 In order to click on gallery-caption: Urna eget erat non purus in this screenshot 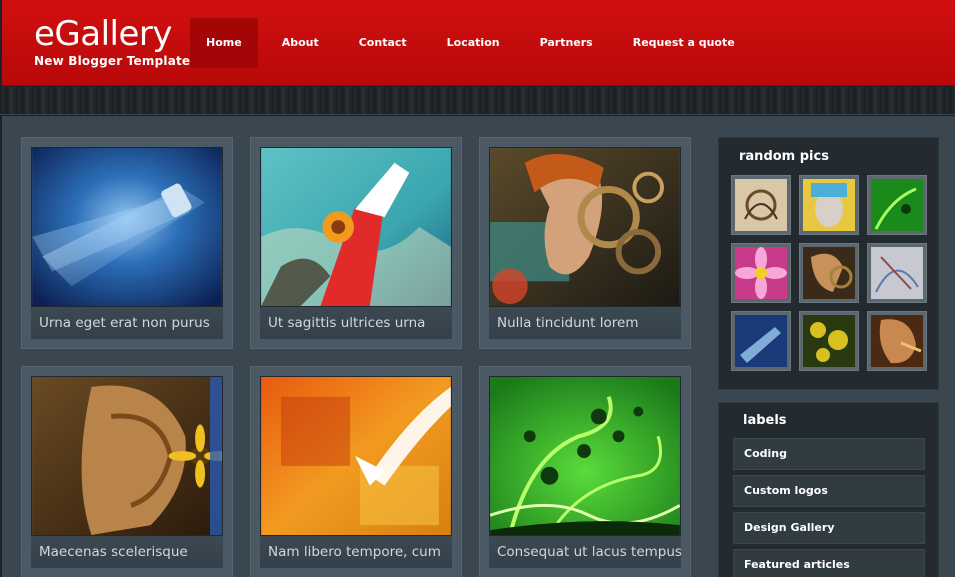, I will do `click(127, 323)`.